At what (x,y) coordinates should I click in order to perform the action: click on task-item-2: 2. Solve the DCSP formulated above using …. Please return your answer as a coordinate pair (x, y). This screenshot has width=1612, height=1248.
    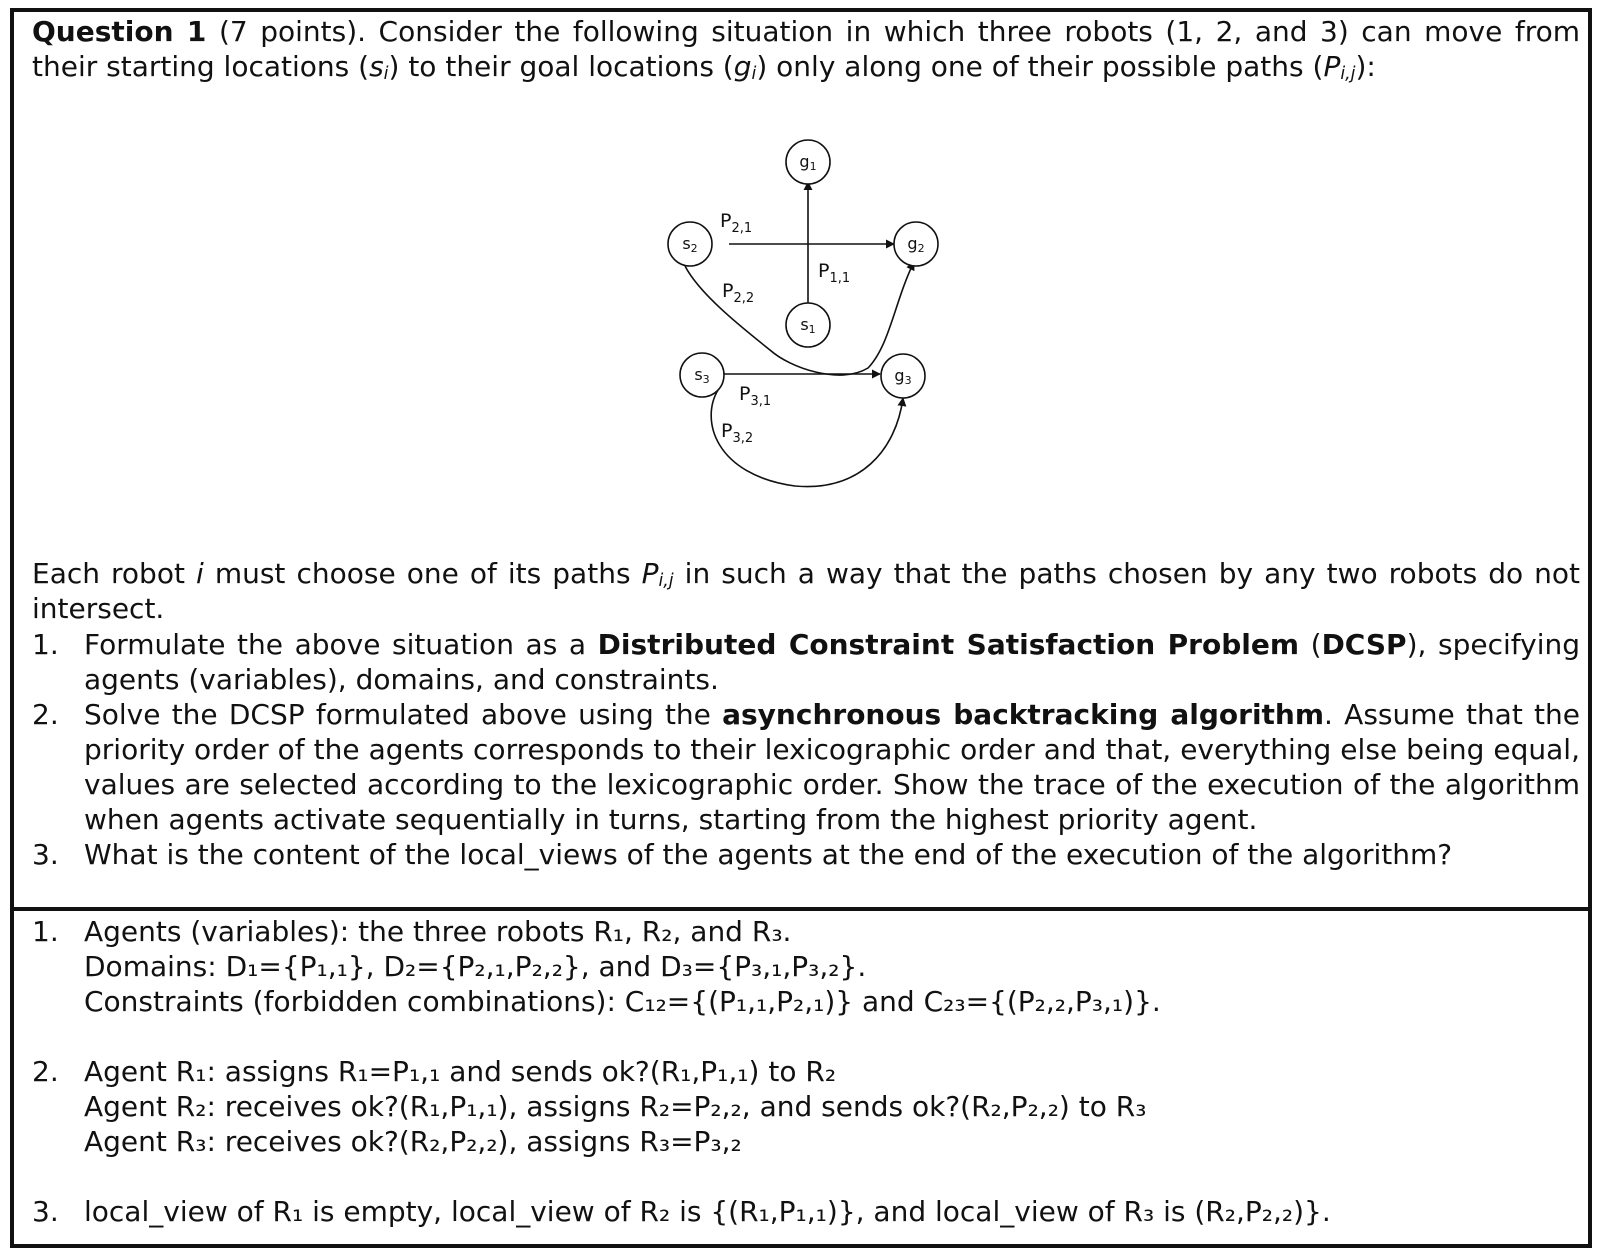
    Looking at the image, I should click on (806, 767).